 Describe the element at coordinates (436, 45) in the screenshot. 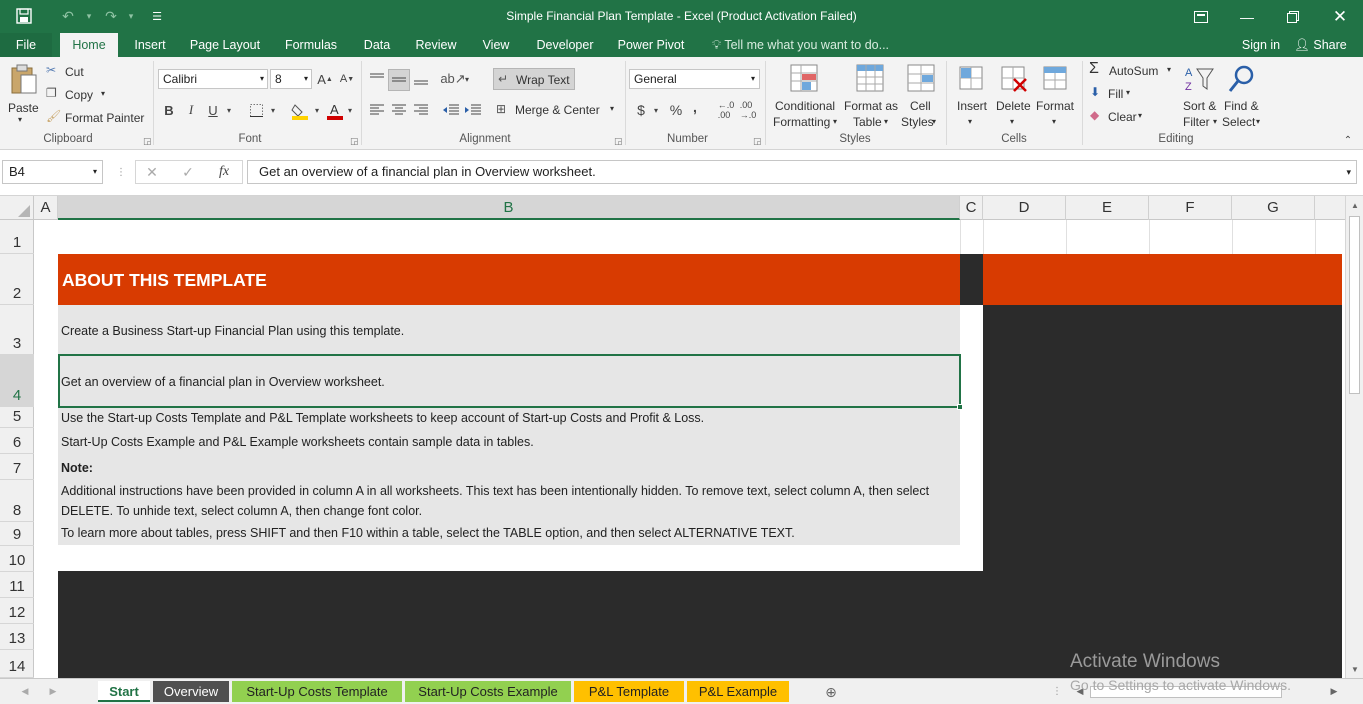

I see `tab-review: Review` at that location.